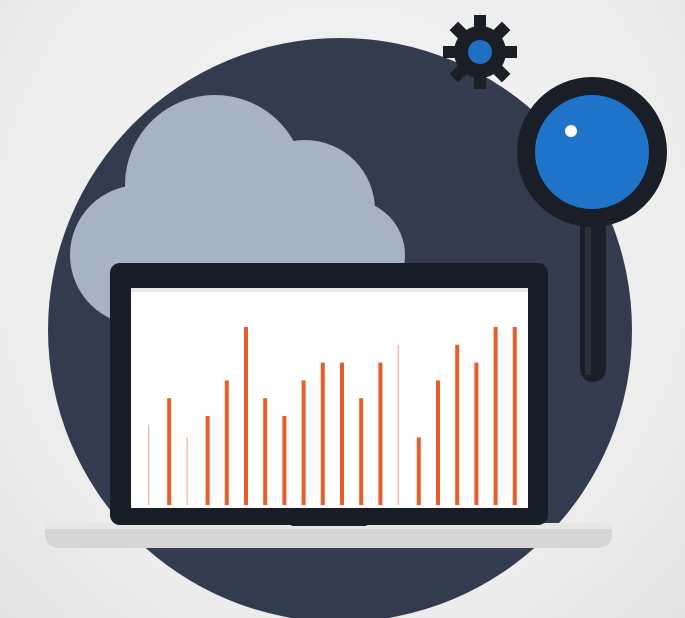 This screenshot has height=618, width=685. Describe the element at coordinates (593, 296) in the screenshot. I see `magnifier-handle` at that location.